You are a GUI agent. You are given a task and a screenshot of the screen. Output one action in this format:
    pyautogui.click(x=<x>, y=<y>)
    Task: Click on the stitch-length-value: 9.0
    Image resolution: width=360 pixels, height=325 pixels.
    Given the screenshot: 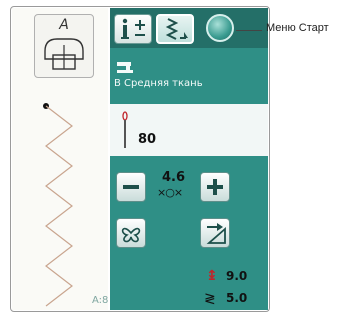 What is the action you would take?
    pyautogui.click(x=237, y=276)
    